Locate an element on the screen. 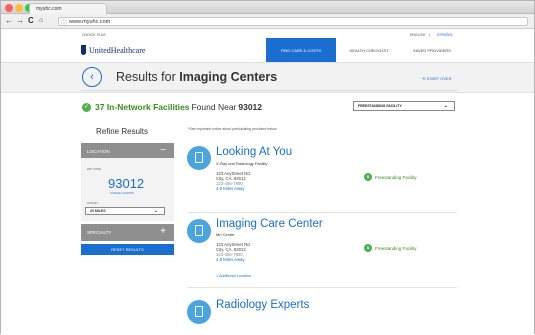  network-count: 37 In-Network Facilities is located at coordinates (142, 107).